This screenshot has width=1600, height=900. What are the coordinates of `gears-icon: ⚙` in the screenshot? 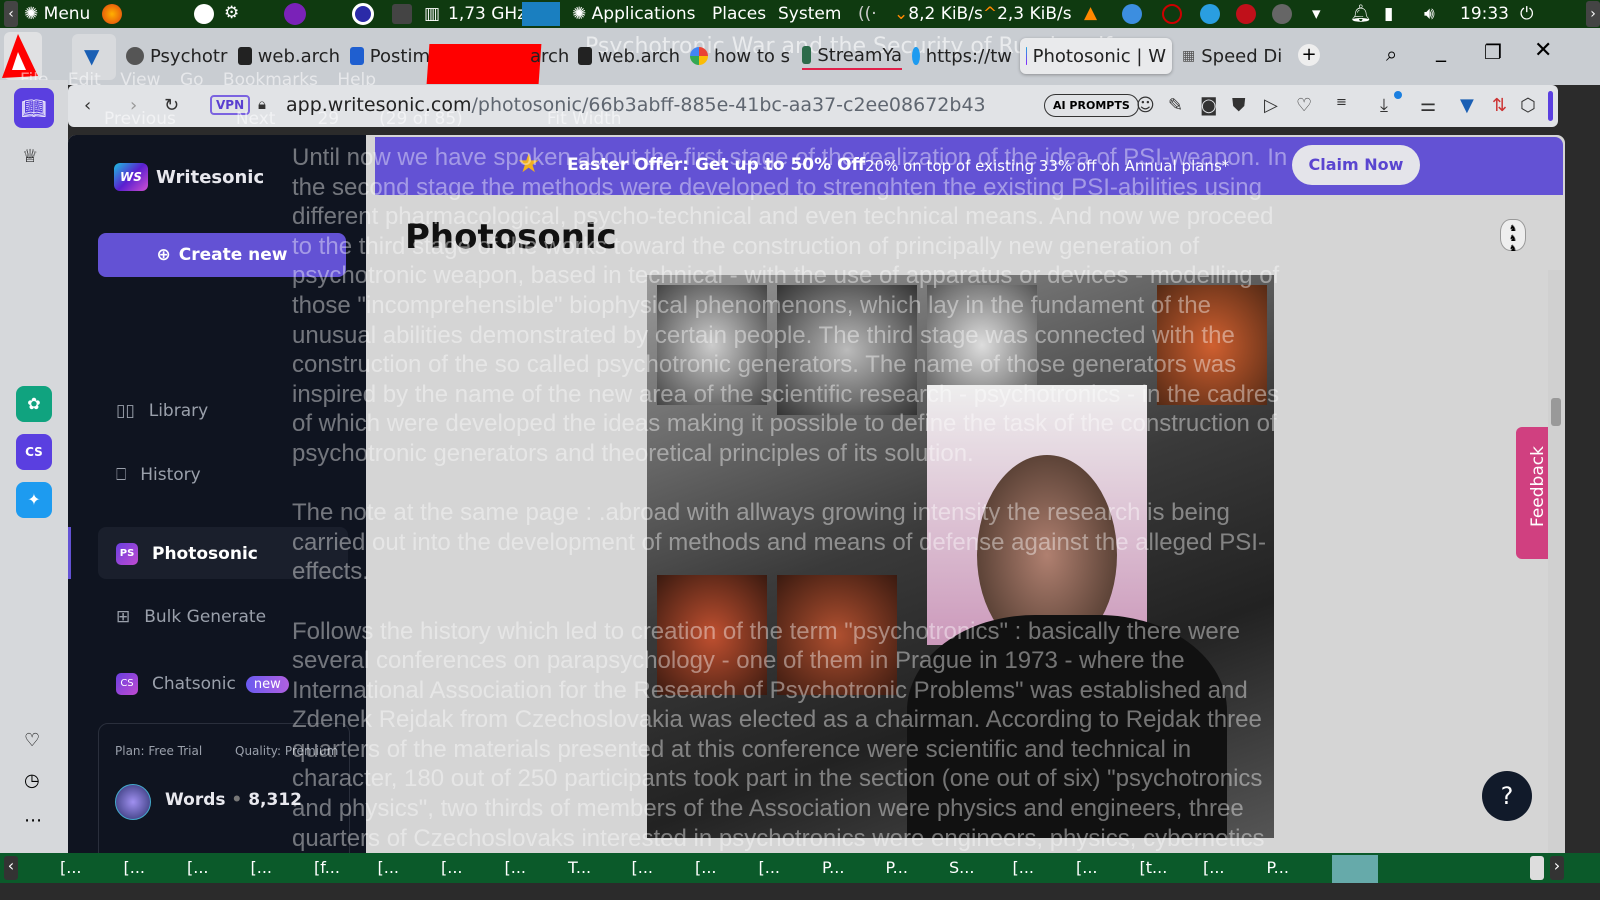 It's located at (231, 13).